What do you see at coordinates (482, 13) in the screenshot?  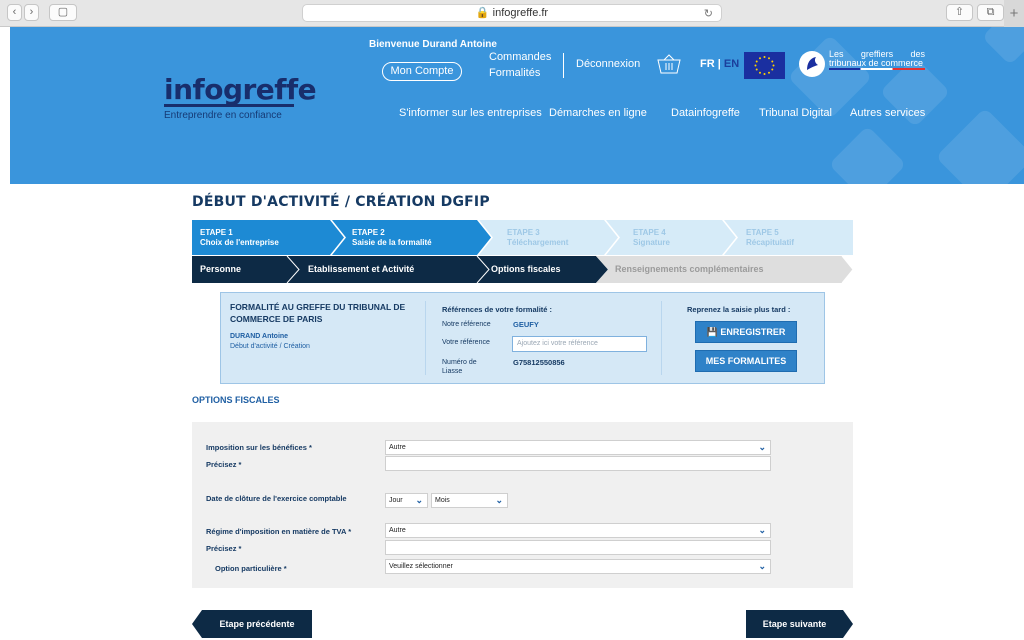 I see `lock-icon: 🔒` at bounding box center [482, 13].